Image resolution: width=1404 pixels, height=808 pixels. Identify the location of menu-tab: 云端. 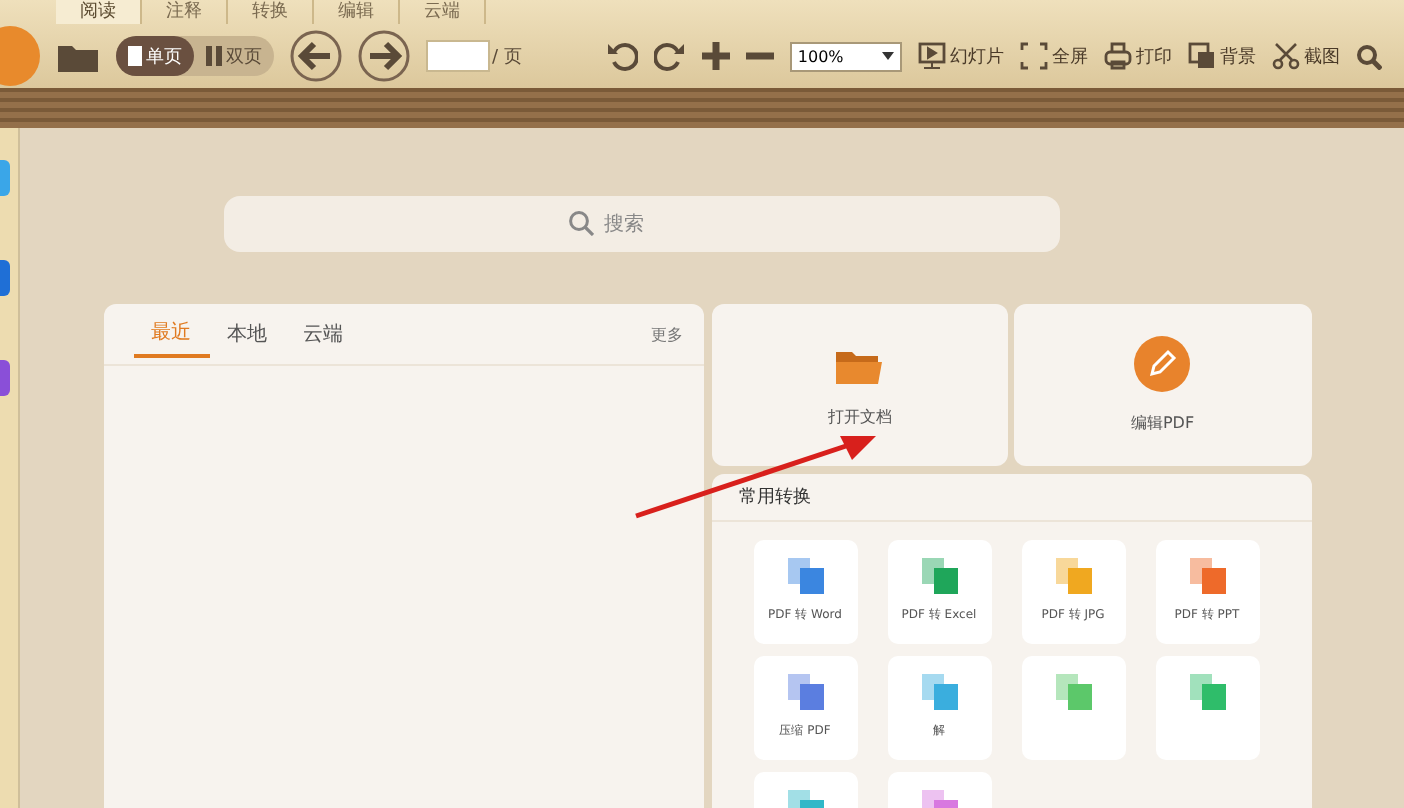
(443, 12).